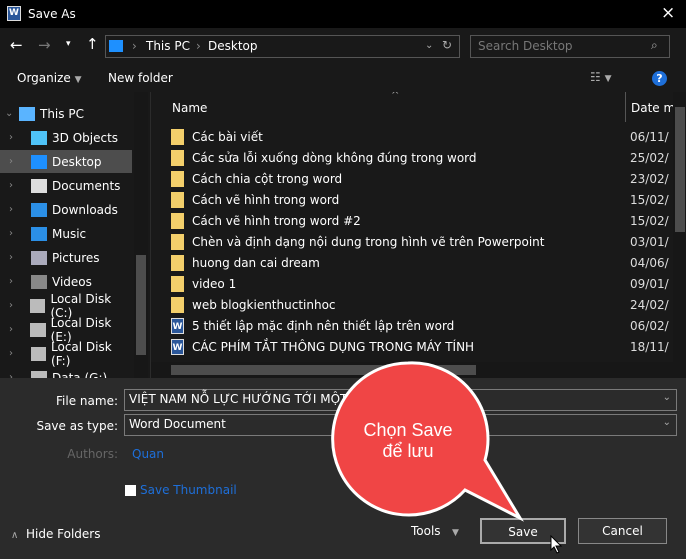 The image size is (686, 559). Describe the element at coordinates (622, 531) in the screenshot. I see `cancel-button: Cancel` at that location.